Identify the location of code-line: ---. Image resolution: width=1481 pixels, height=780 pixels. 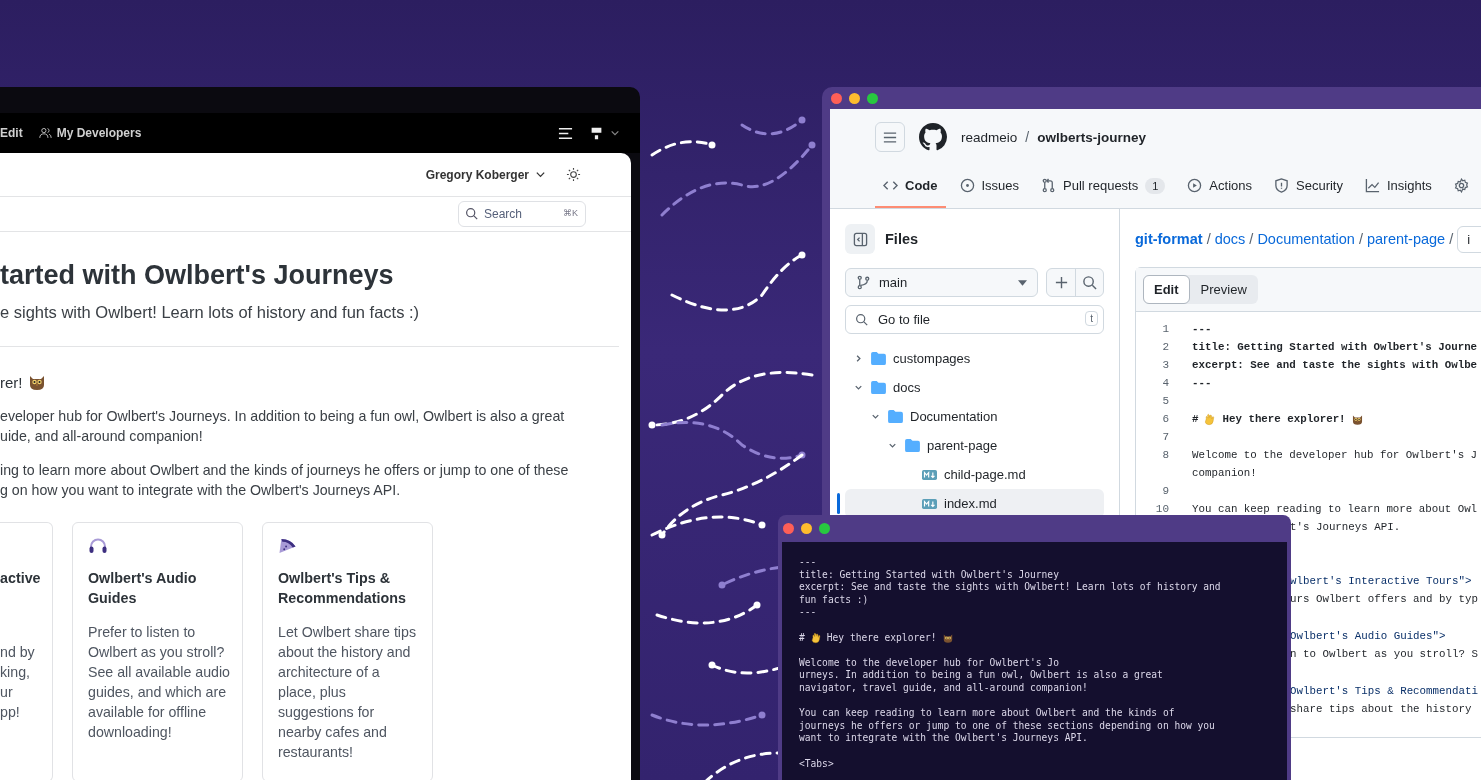
(1202, 329).